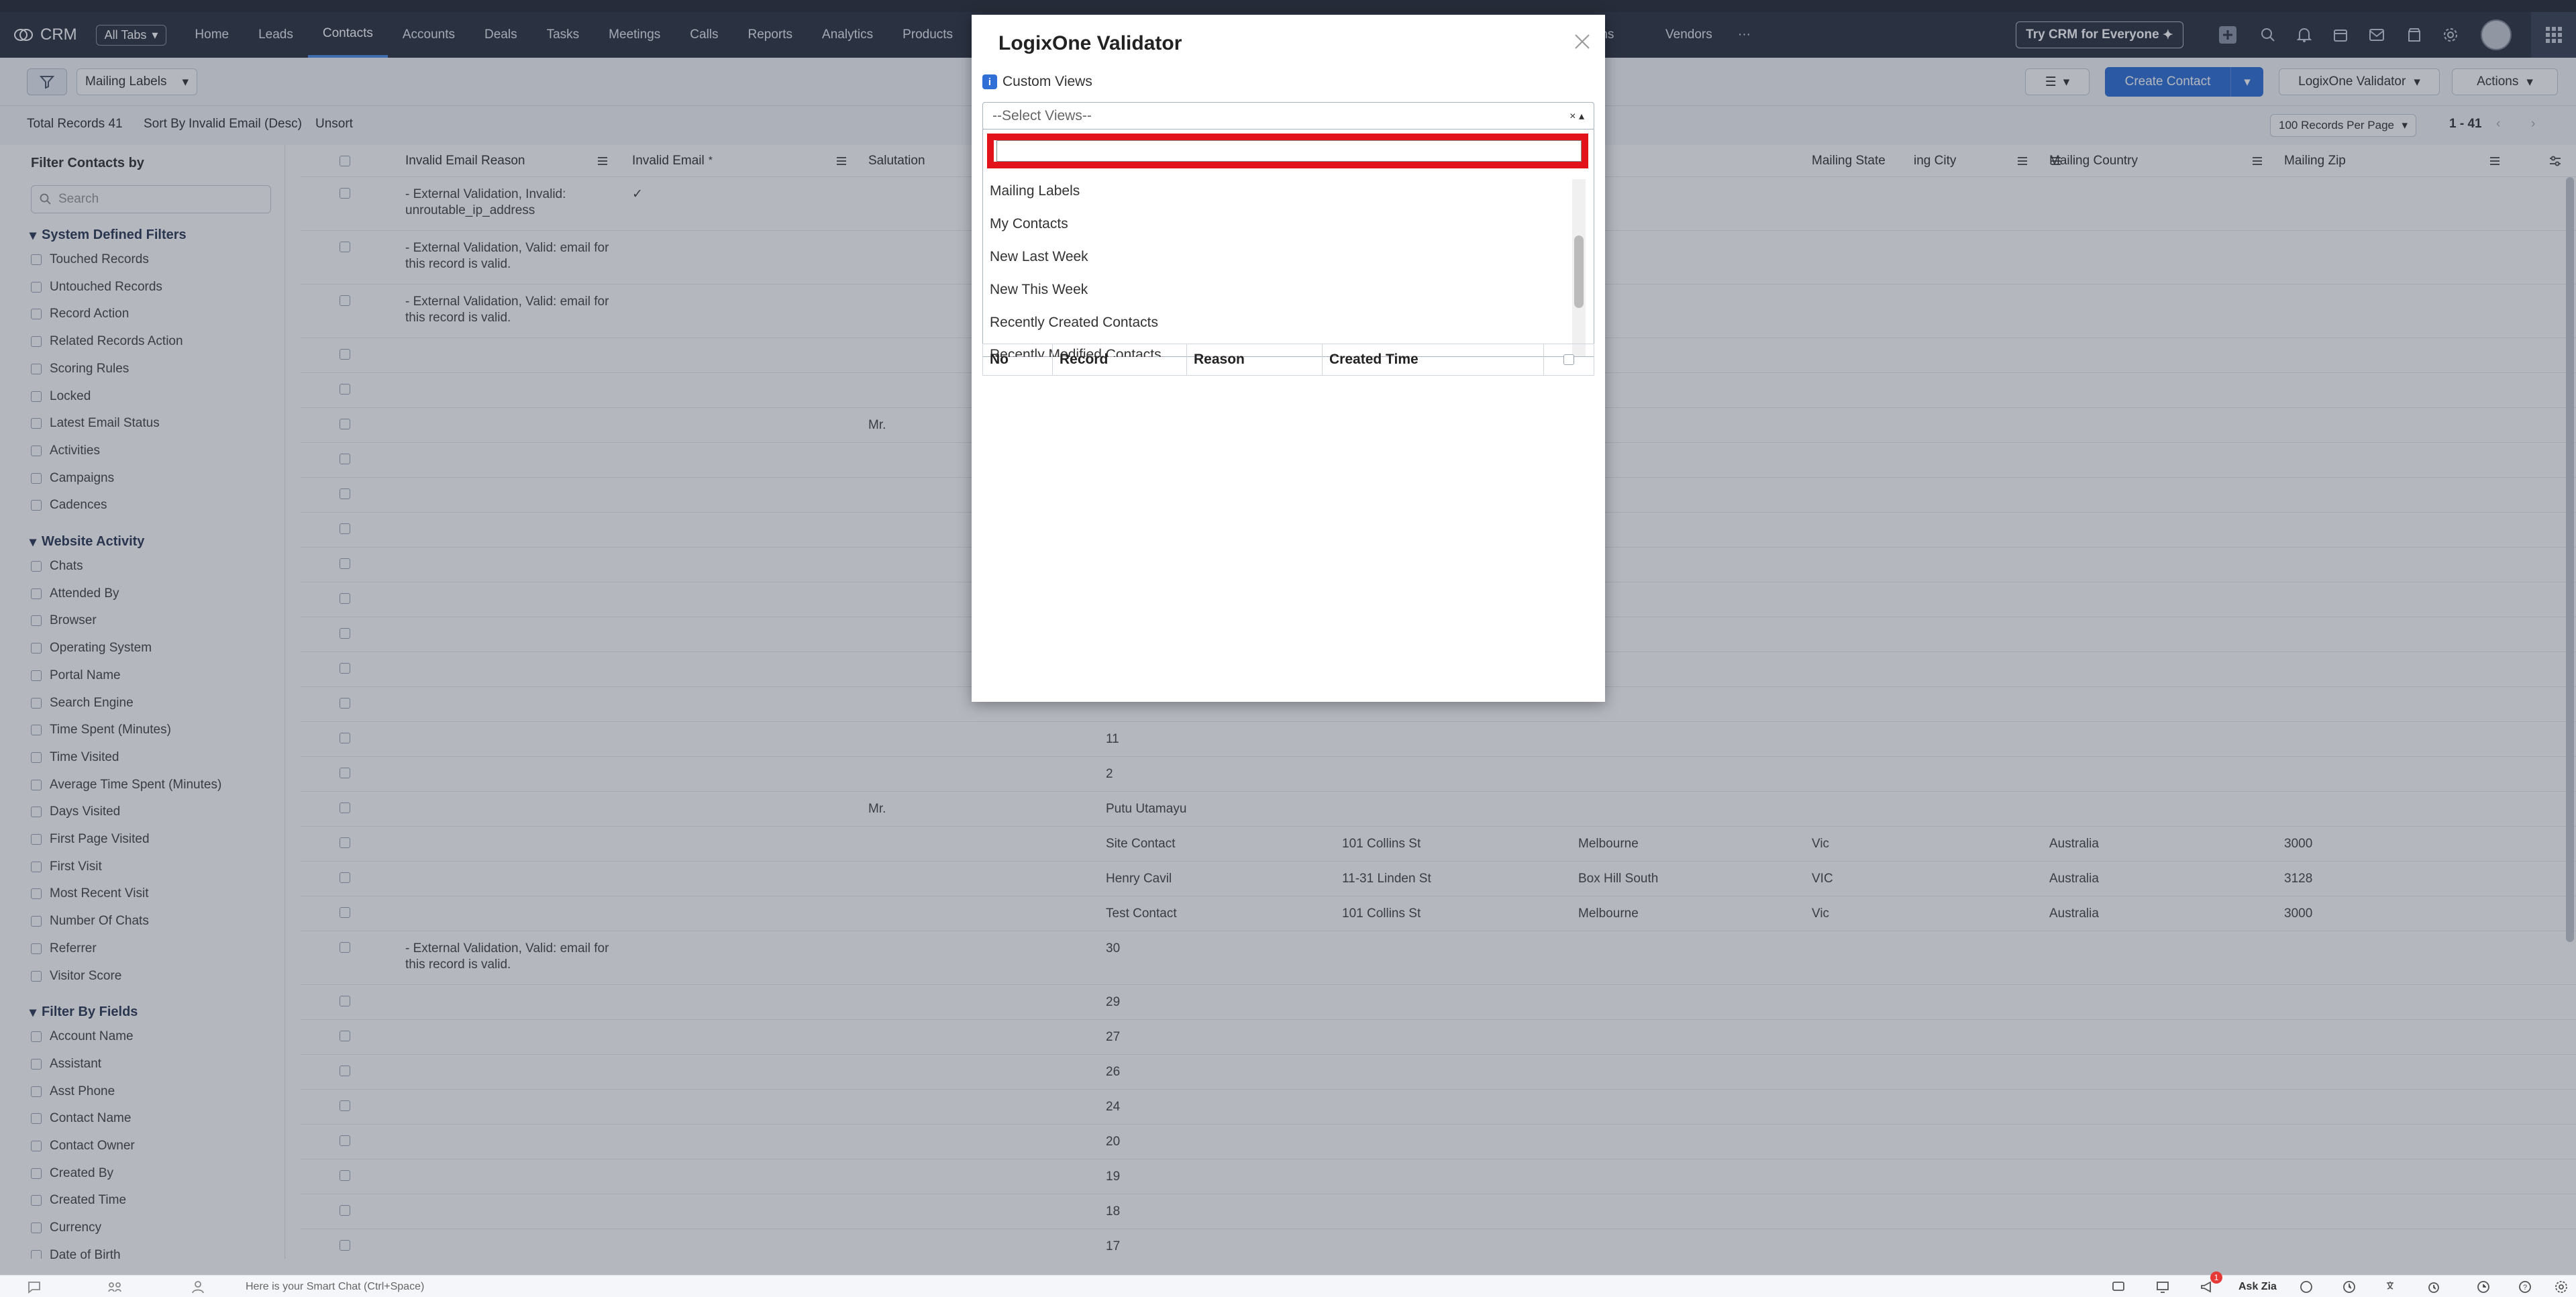 The width and height of the screenshot is (2576, 1297). Describe the element at coordinates (2306, 1287) in the screenshot. I see `zia-icon` at that location.